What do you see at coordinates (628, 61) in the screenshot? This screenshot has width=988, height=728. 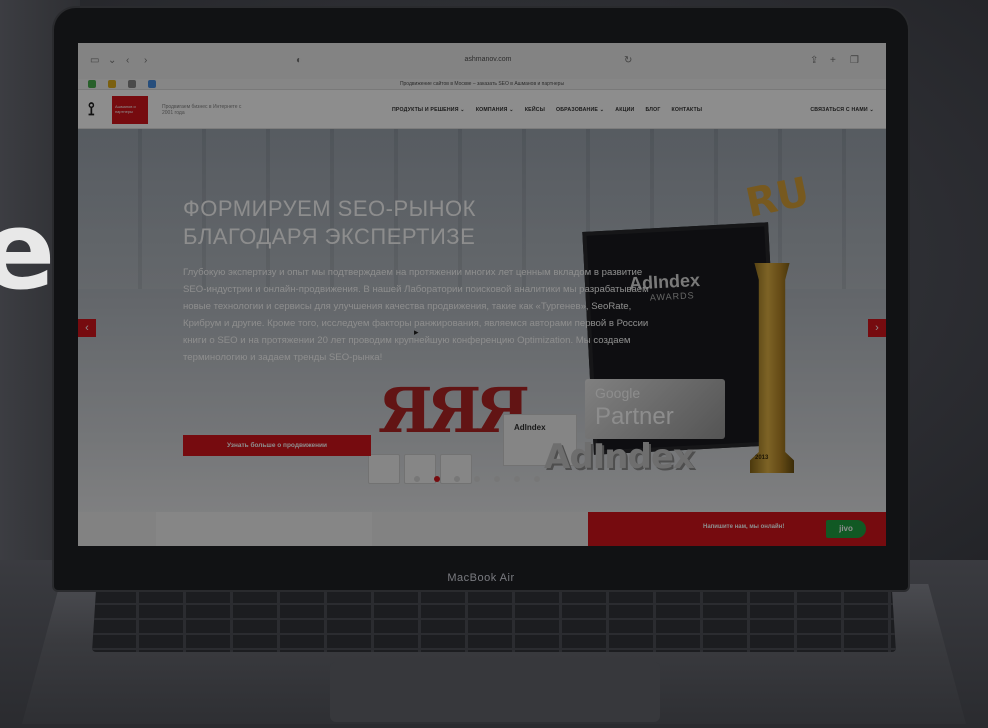 I see `reload-icon: ↻` at bounding box center [628, 61].